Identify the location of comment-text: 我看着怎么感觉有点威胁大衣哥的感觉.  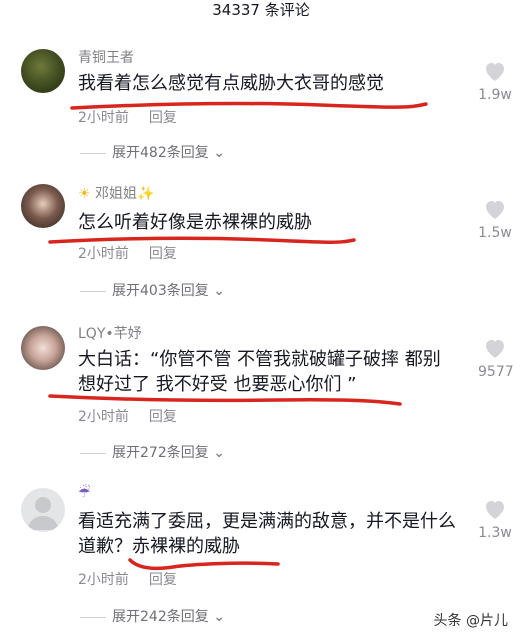
(231, 83).